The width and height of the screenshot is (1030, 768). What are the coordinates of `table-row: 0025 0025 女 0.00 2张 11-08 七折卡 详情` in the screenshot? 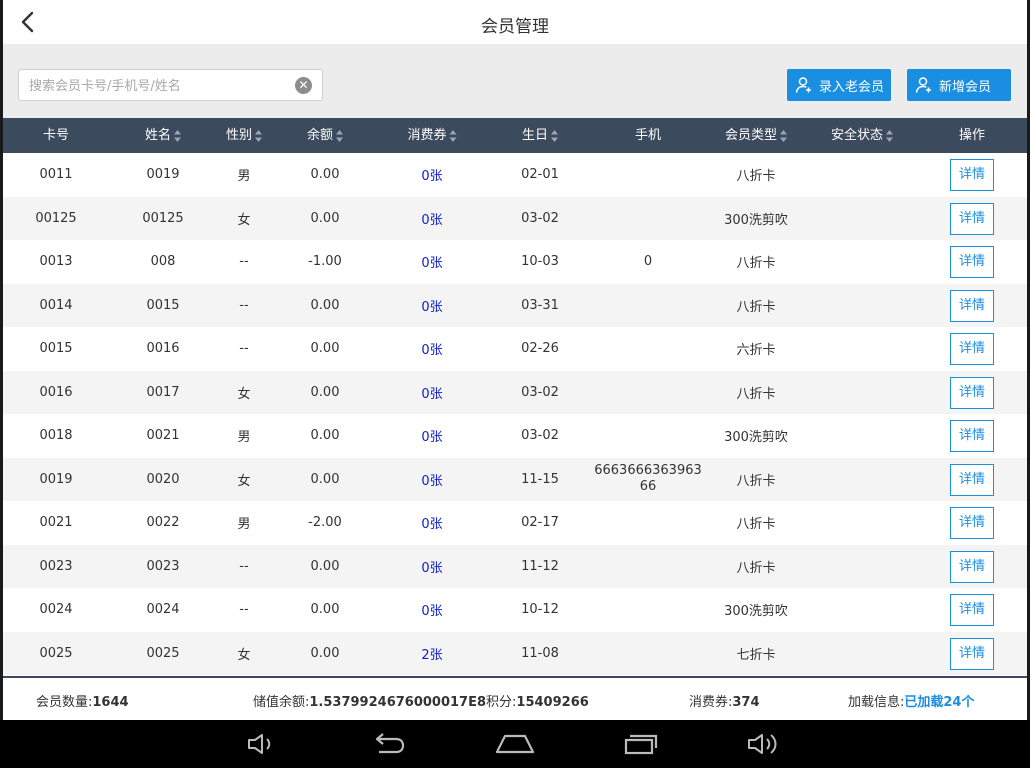 It's located at (515, 653).